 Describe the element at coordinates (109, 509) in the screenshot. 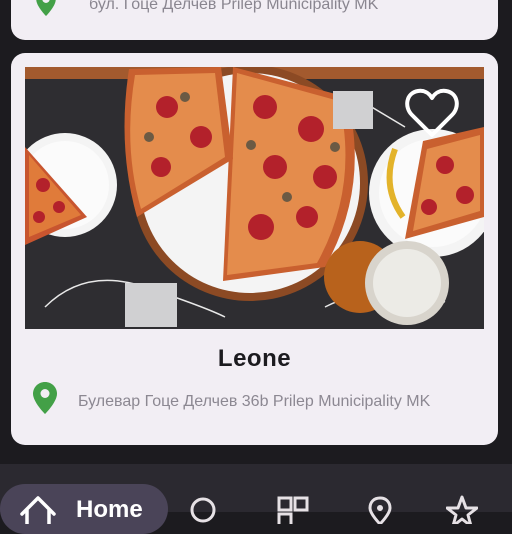

I see `nav-item-label: Home` at that location.